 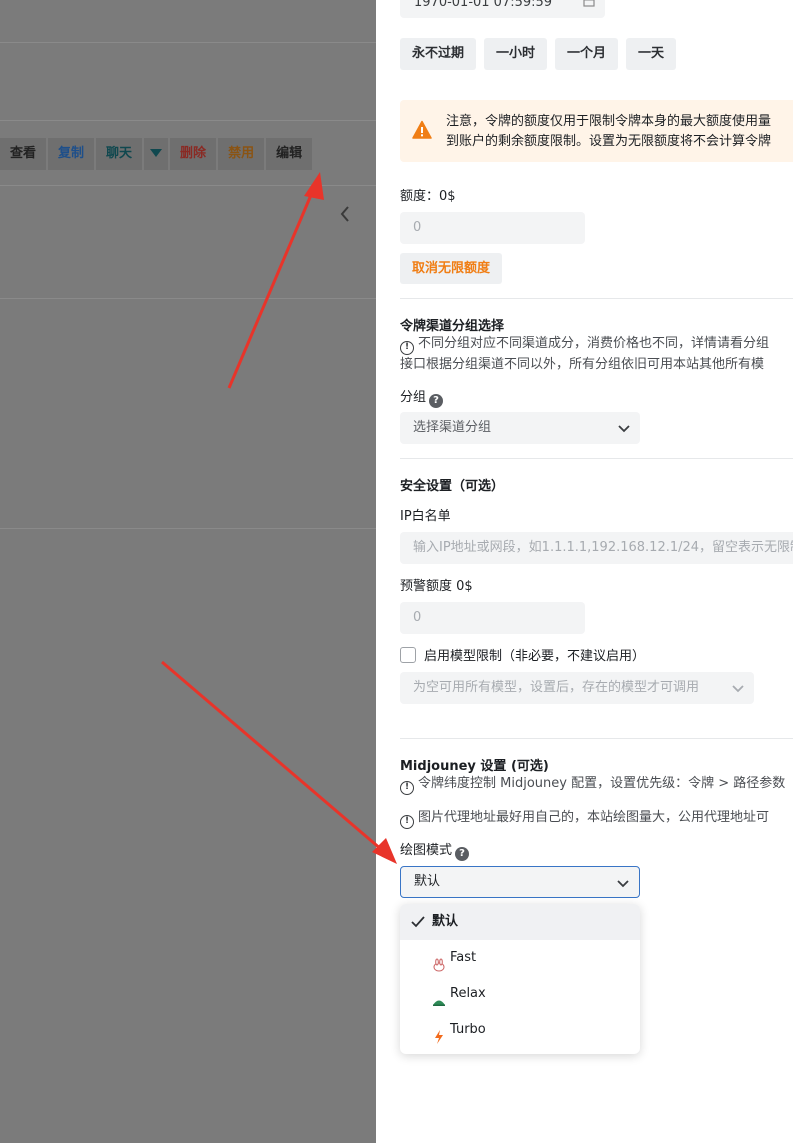 I want to click on draw-mode-select: 默认, so click(x=520, y=882).